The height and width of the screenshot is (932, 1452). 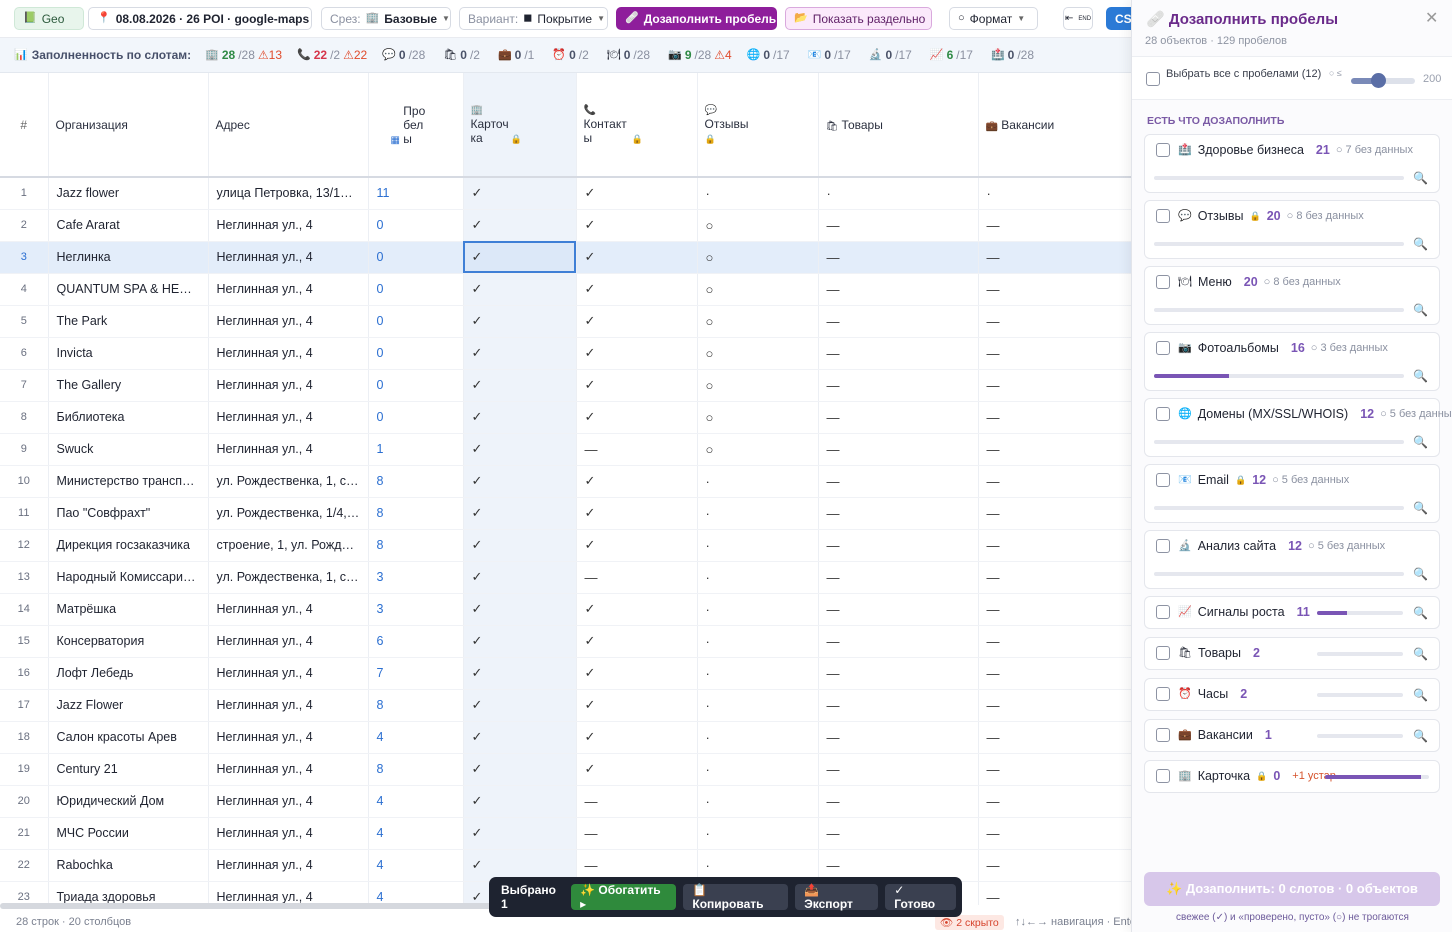 What do you see at coordinates (565, 257) in the screenshot?
I see `table-row: 3 Неглинка Неглинная ул., 4 0 ✓ ✓ ○ — —` at bounding box center [565, 257].